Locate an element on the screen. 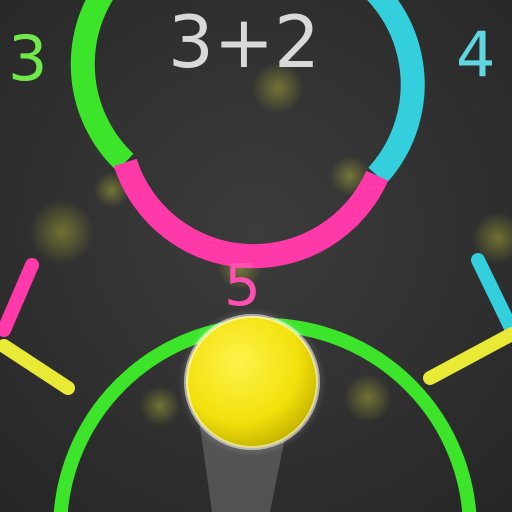 This screenshot has height=512, width=512. side-number-right: 4 is located at coordinates (476, 54).